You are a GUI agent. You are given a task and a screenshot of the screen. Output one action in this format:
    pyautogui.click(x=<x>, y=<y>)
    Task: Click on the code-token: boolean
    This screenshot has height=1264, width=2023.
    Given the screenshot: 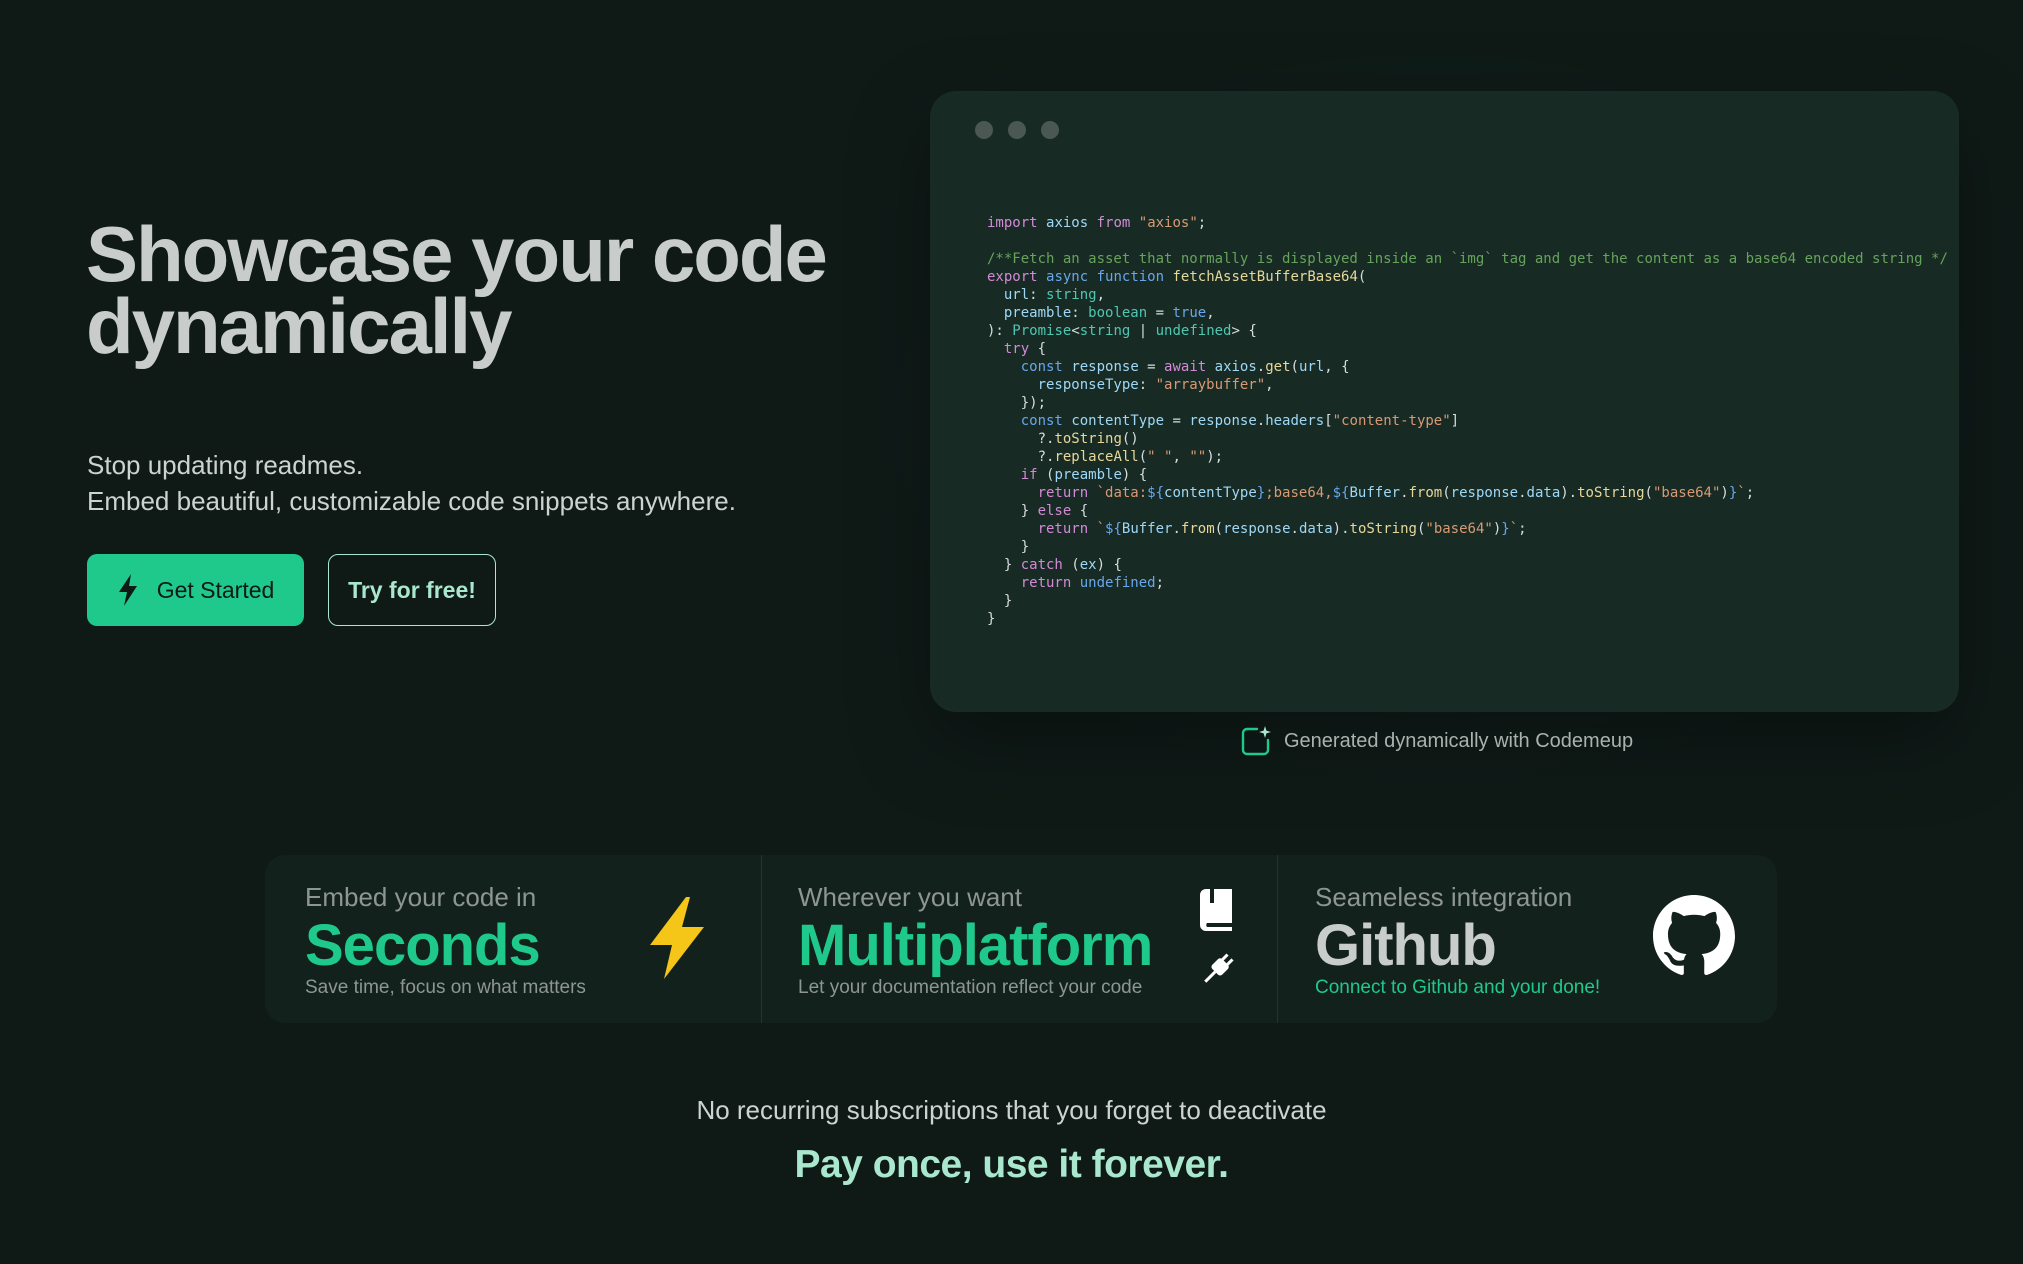 What is the action you would take?
    pyautogui.click(x=1118, y=313)
    